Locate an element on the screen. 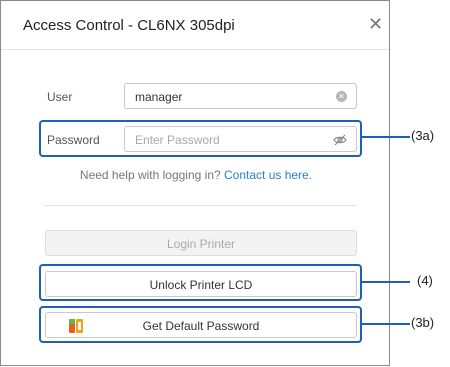  section-divider is located at coordinates (201, 205).